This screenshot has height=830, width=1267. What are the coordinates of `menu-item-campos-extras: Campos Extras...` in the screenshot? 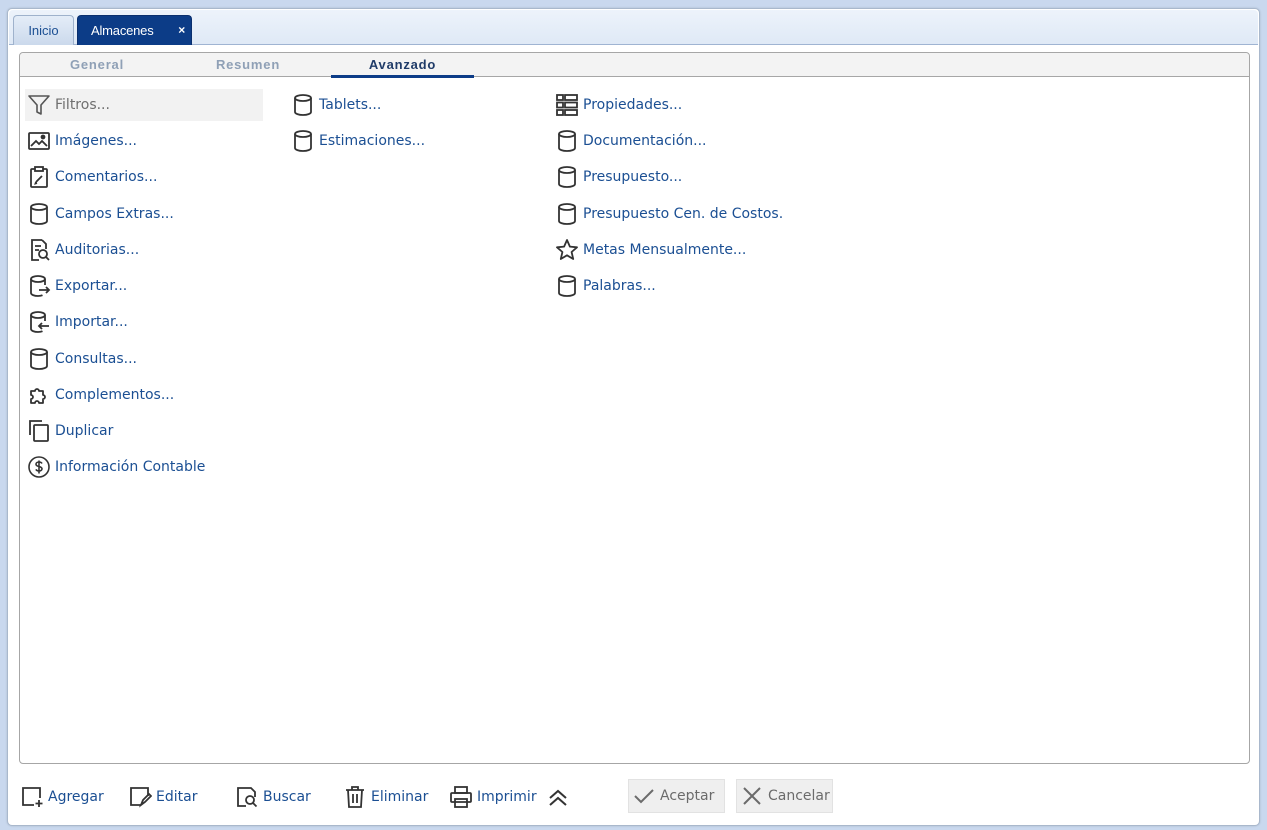 It's located at (99, 214).